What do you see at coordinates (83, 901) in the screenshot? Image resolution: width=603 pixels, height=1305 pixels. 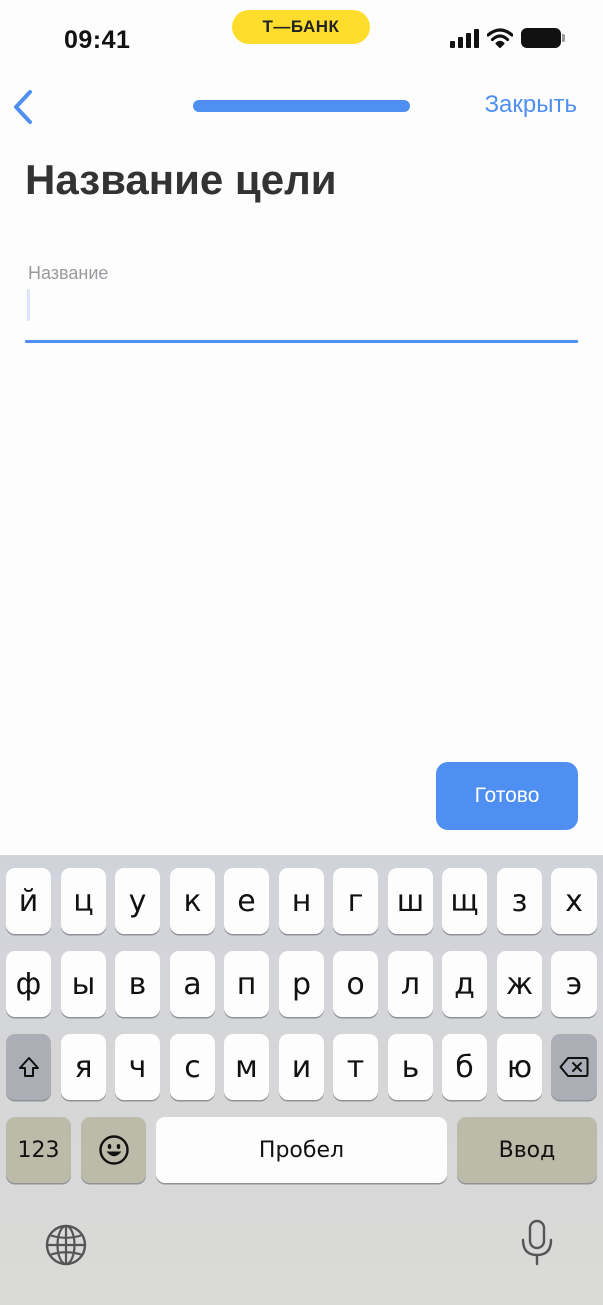 I see `key-letter: ц` at bounding box center [83, 901].